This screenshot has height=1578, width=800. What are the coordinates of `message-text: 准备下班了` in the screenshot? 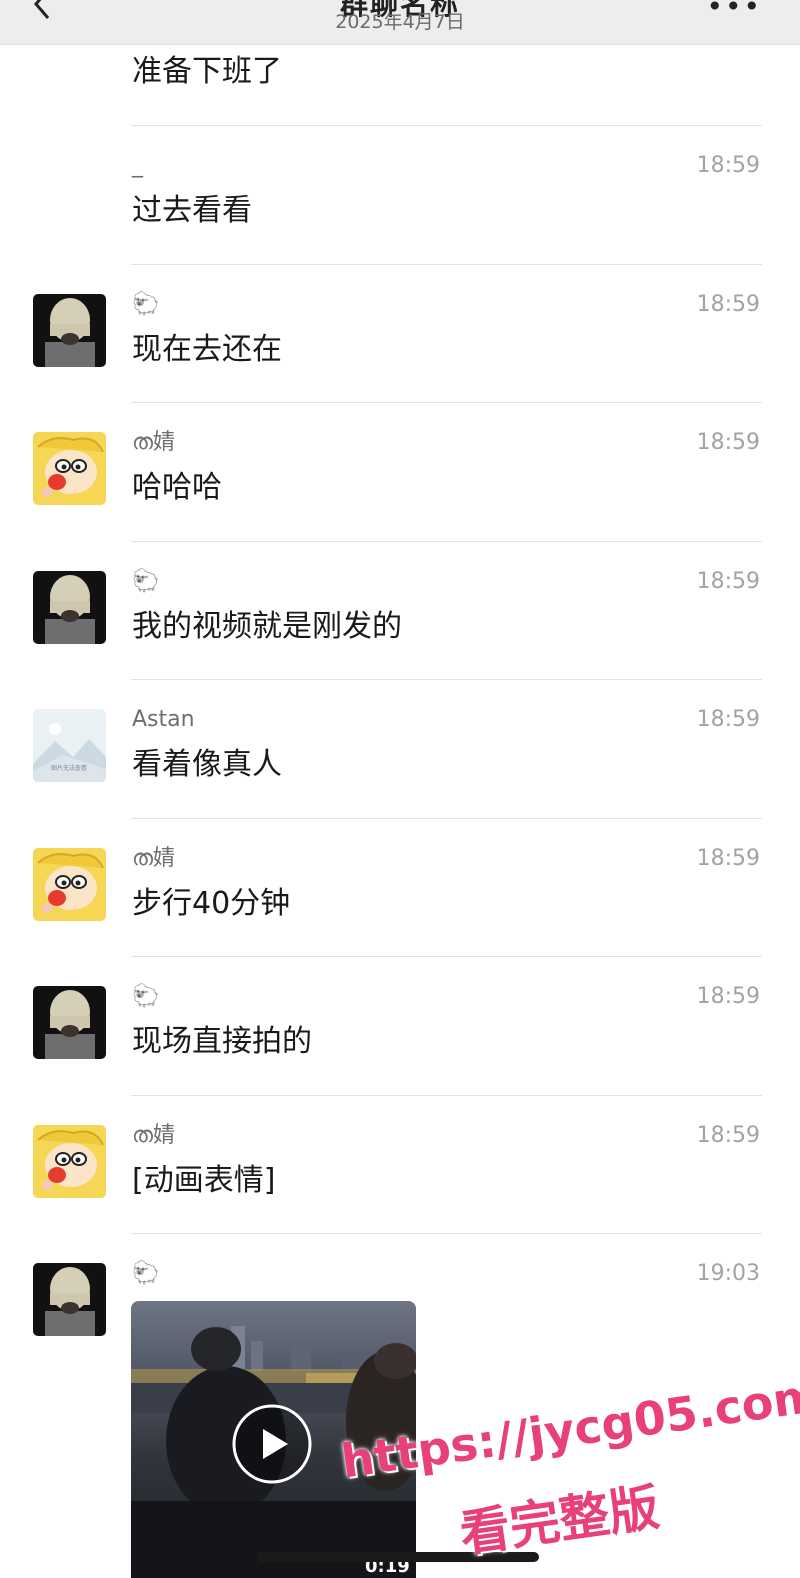 It's located at (207, 71).